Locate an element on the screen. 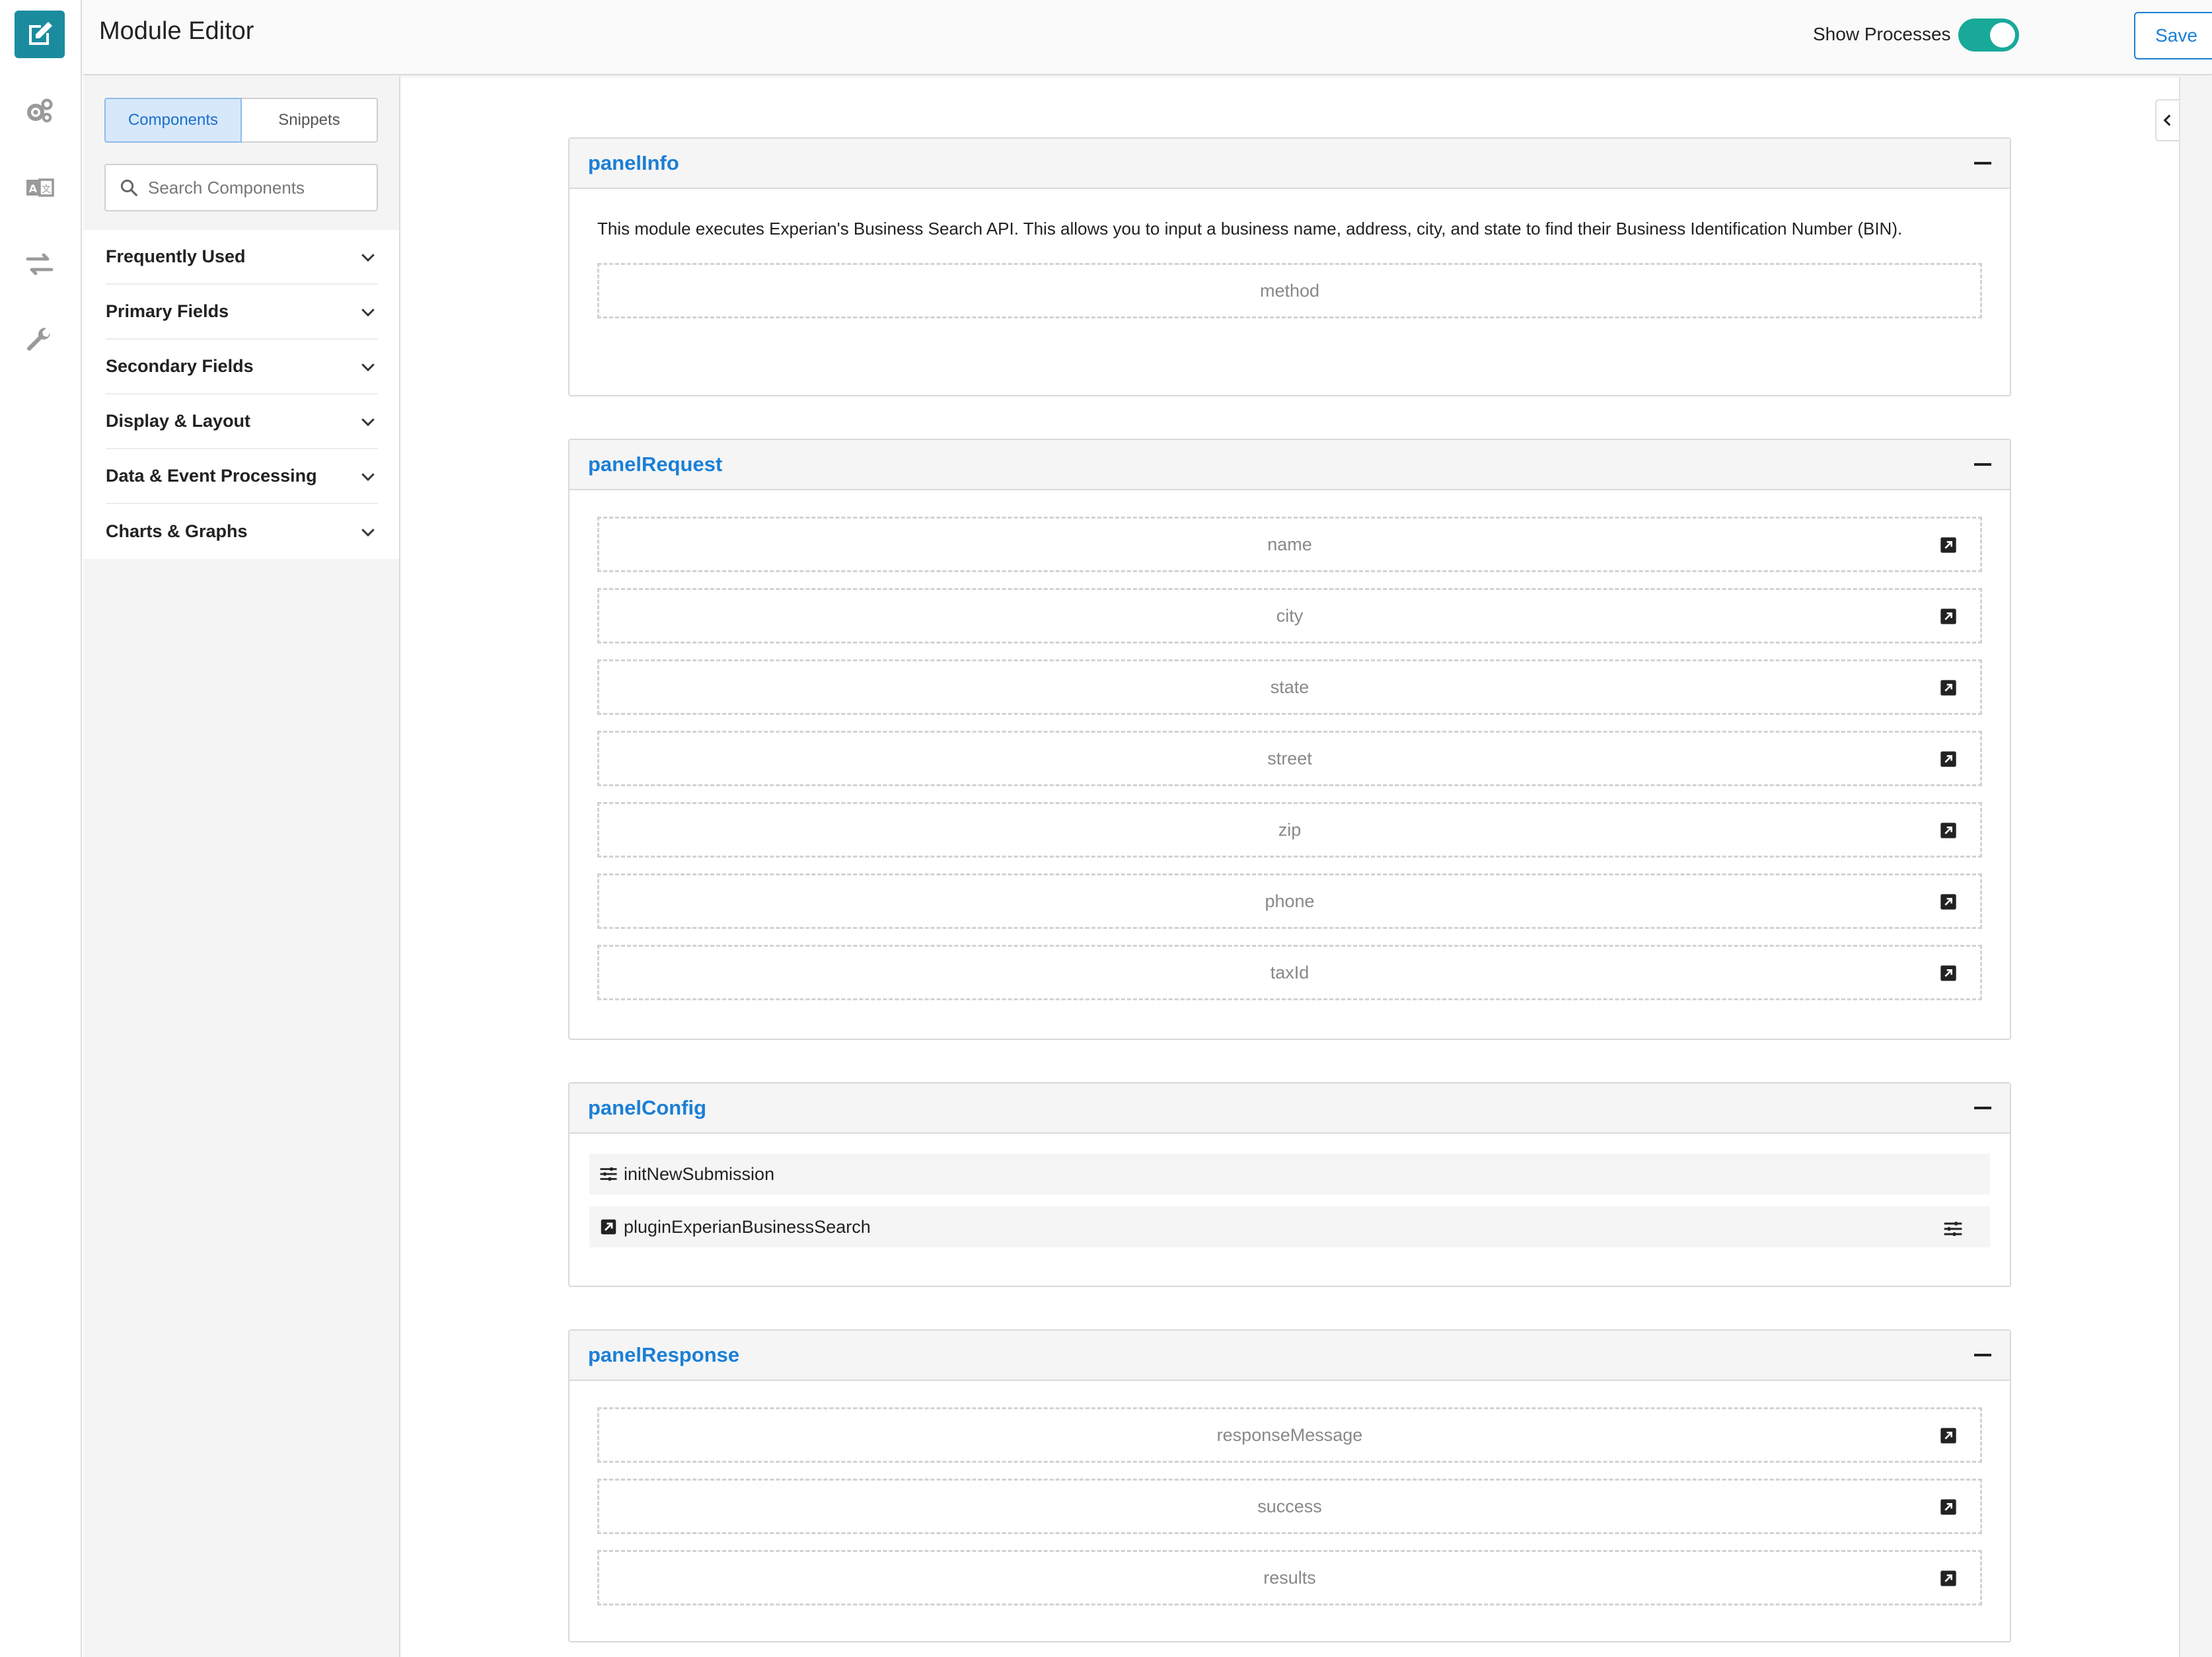 The width and height of the screenshot is (2212, 1657). field-label: phone is located at coordinates (1290, 901).